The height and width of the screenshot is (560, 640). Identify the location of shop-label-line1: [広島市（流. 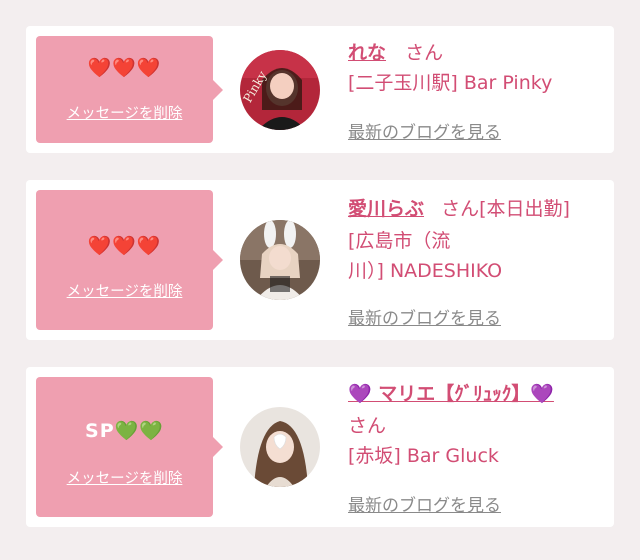
(399, 241).